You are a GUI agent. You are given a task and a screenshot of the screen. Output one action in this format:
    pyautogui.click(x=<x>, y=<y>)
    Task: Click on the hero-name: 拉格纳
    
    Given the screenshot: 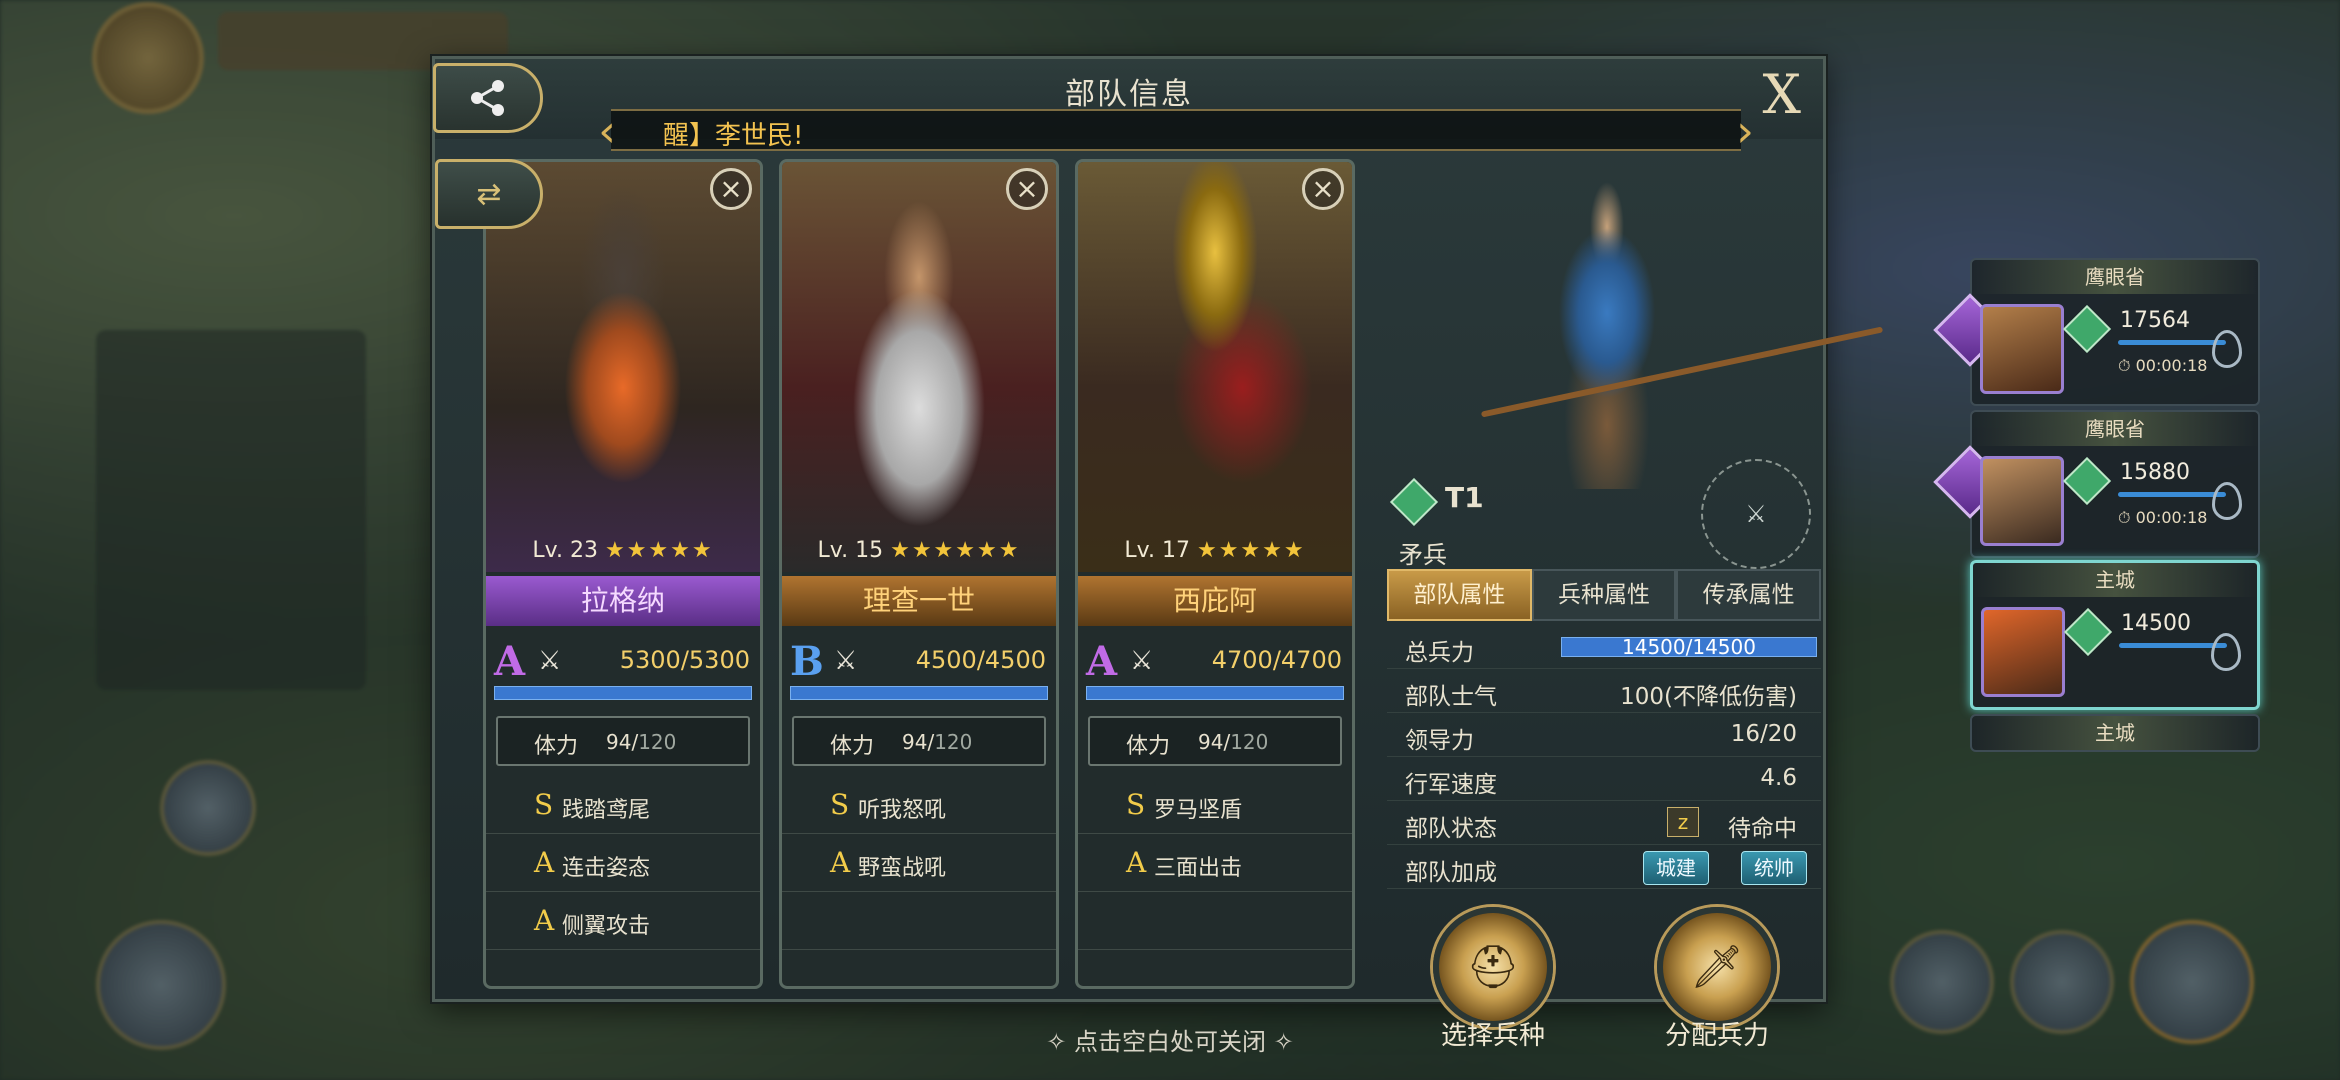 What is the action you would take?
    pyautogui.click(x=623, y=601)
    